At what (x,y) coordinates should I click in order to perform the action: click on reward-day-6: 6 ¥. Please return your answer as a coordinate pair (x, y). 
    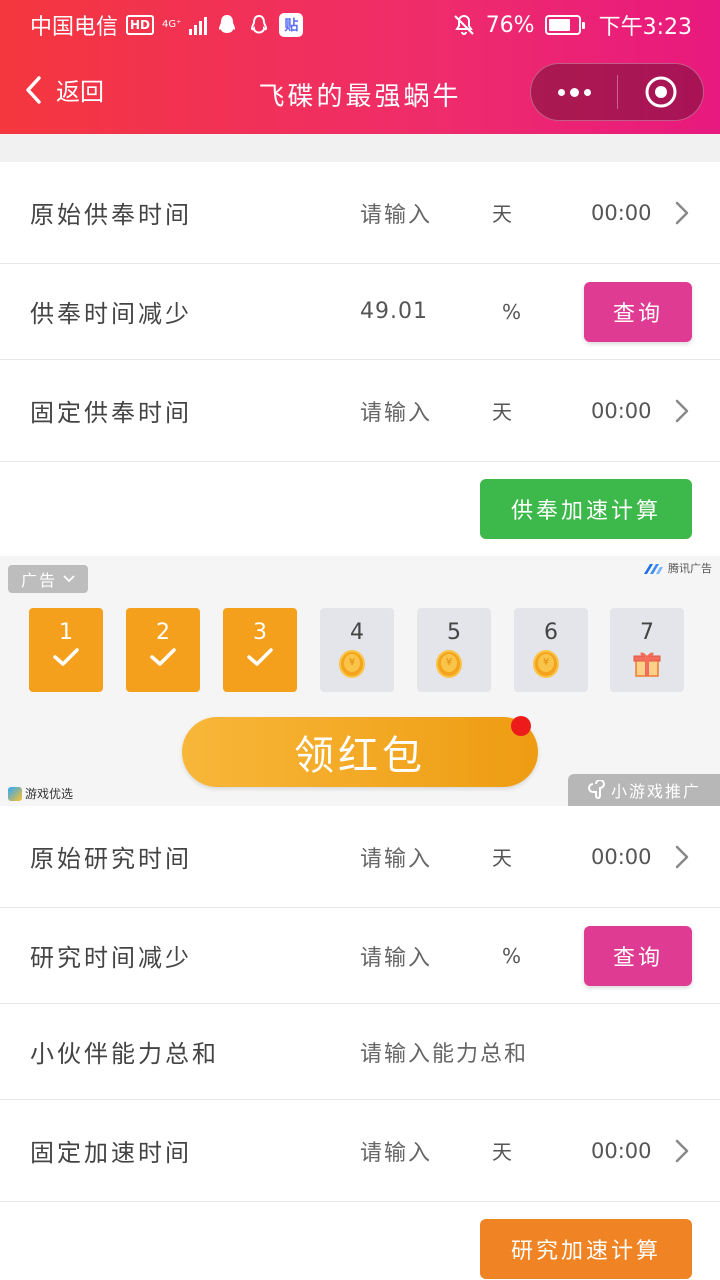
    Looking at the image, I should click on (551, 650).